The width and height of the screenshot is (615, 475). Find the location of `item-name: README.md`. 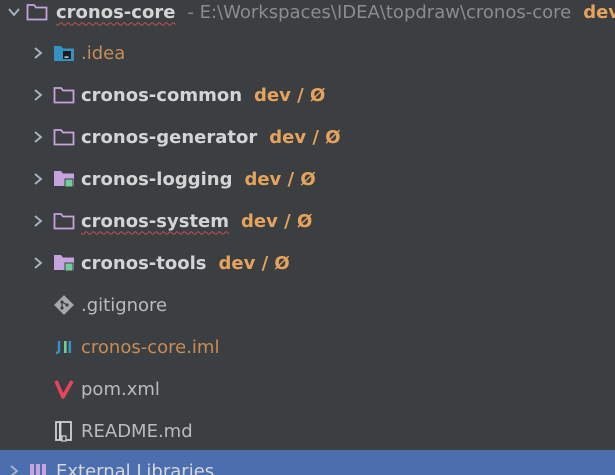

item-name: README.md is located at coordinates (137, 431).